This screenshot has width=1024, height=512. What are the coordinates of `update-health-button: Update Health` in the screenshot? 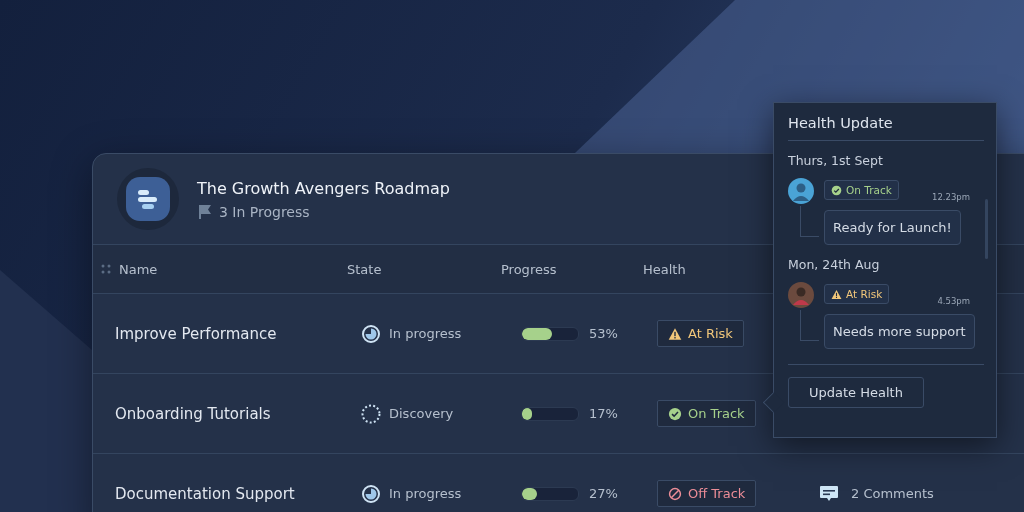 It's located at (856, 392).